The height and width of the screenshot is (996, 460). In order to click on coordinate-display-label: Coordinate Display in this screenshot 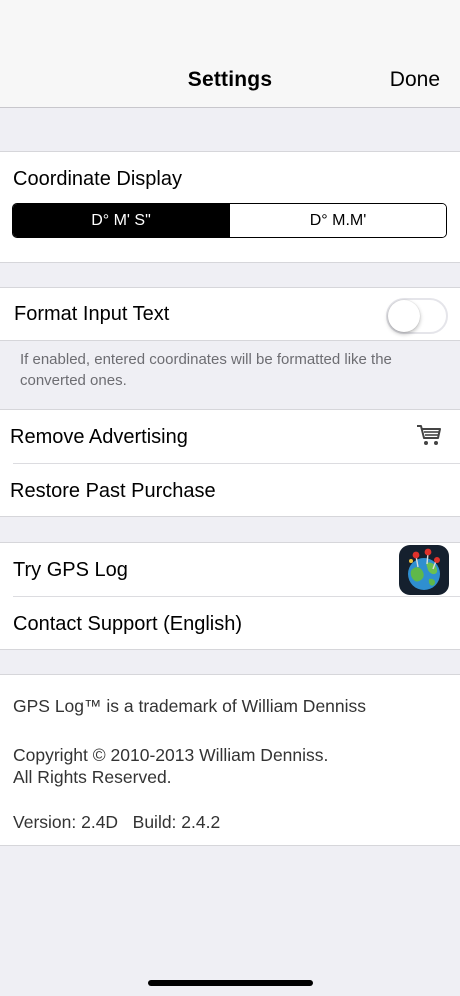, I will do `click(97, 179)`.